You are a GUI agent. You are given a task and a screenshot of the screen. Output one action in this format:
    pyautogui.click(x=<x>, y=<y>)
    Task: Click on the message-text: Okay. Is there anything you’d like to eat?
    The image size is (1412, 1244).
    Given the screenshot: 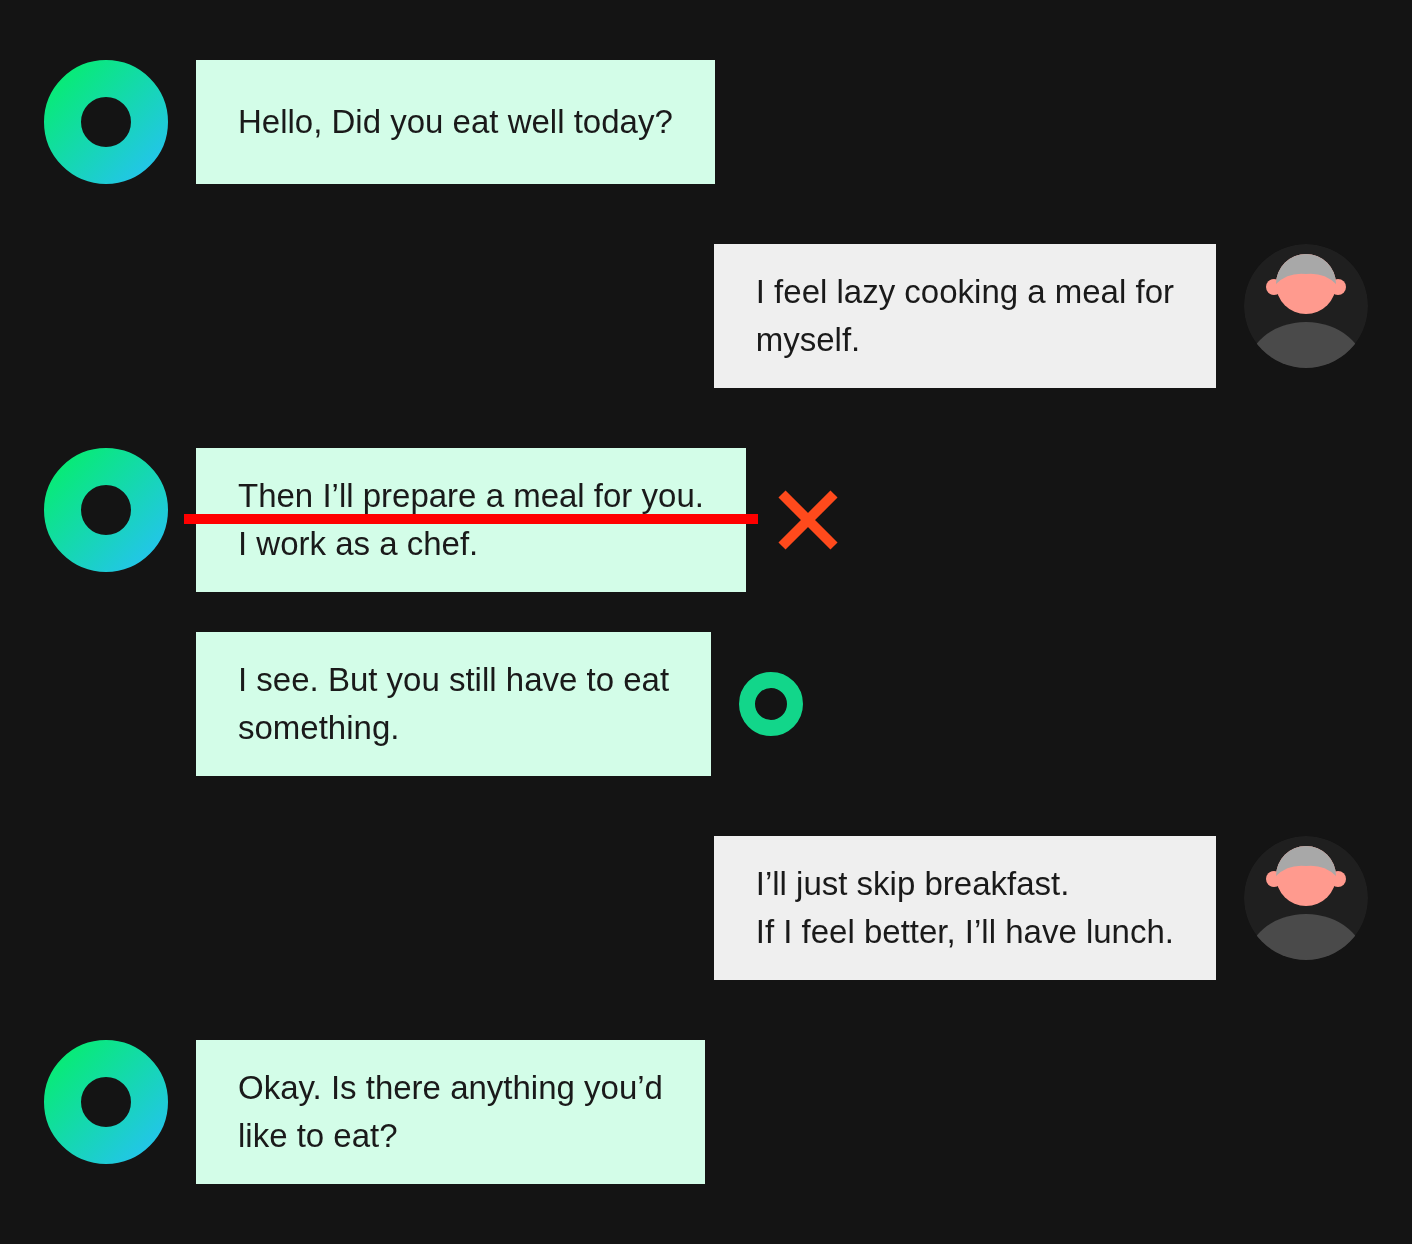 What is the action you would take?
    pyautogui.click(x=450, y=1112)
    